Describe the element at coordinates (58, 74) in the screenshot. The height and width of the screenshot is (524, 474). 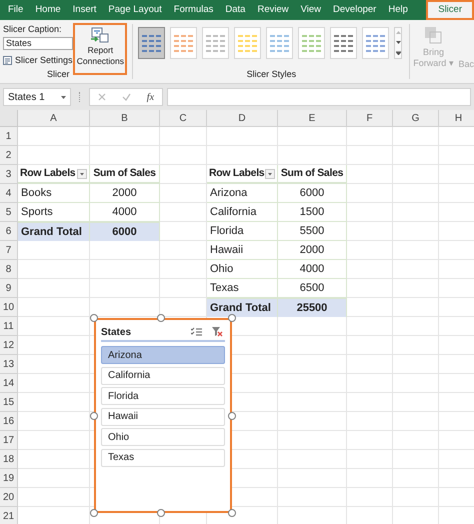
I see `group-label: Slicer` at that location.